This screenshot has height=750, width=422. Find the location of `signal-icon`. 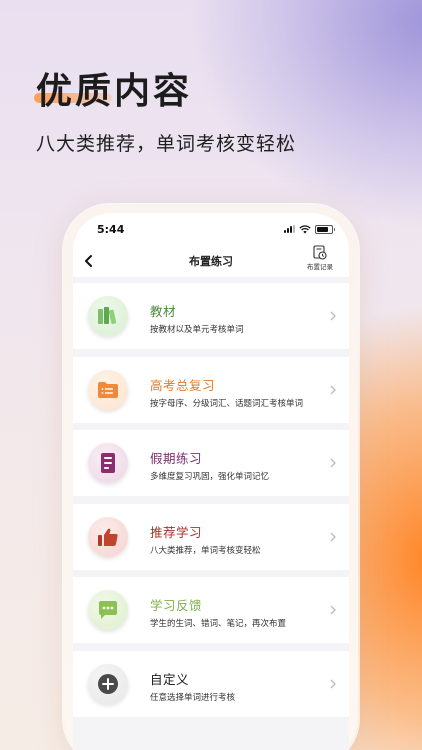

signal-icon is located at coordinates (289, 229).